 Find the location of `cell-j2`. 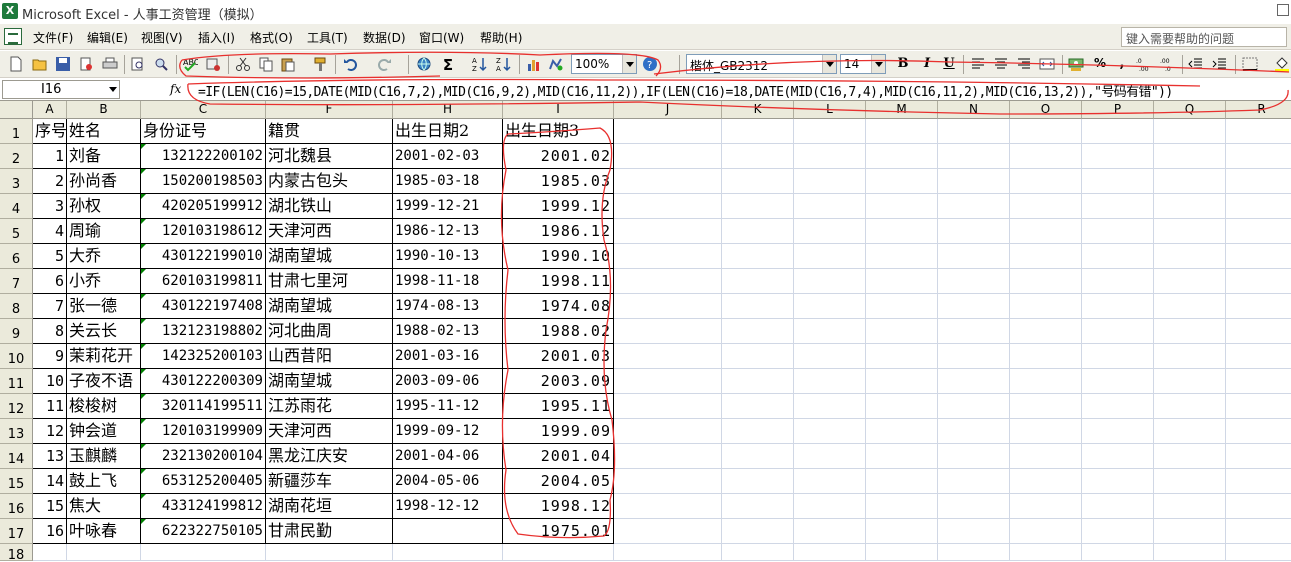

cell-j2 is located at coordinates (668, 156).